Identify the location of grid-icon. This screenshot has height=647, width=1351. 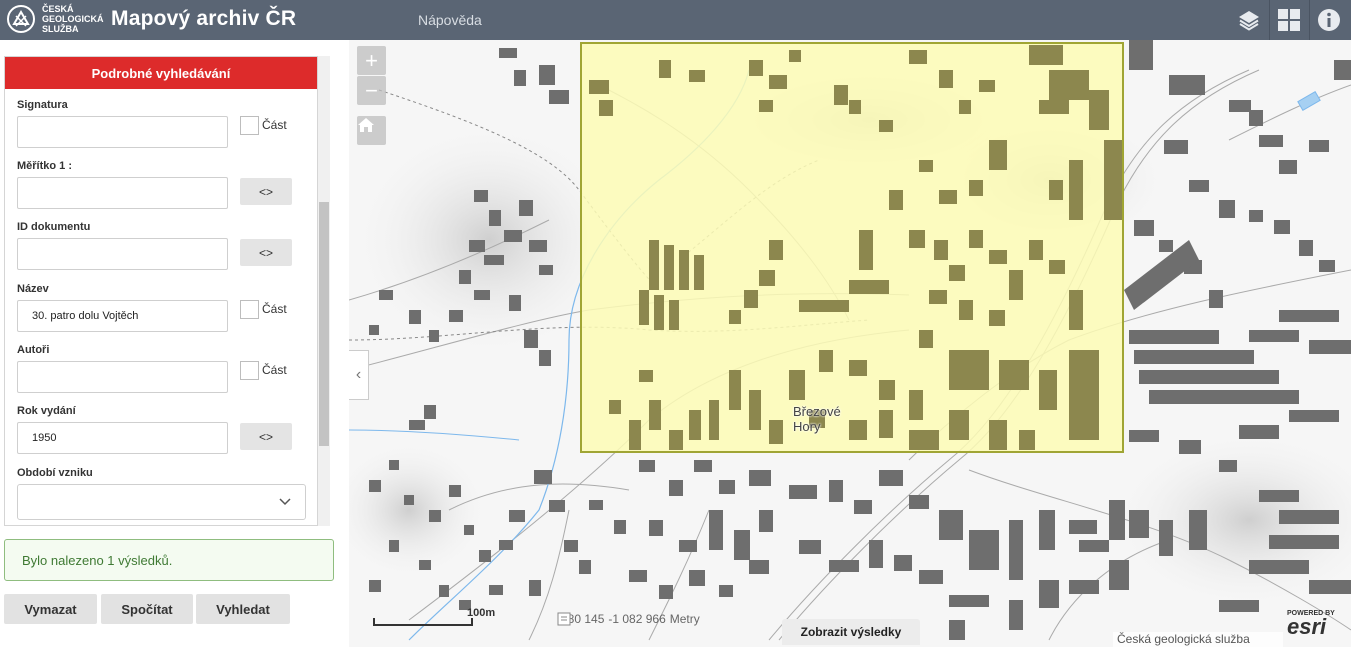
(1289, 20).